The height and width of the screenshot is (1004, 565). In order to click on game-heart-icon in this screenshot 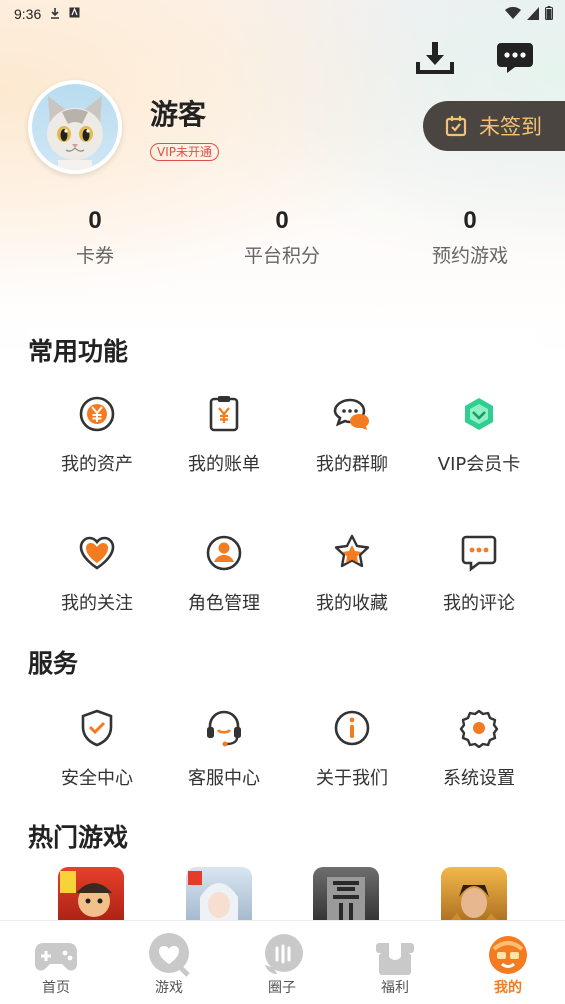, I will do `click(169, 955)`.